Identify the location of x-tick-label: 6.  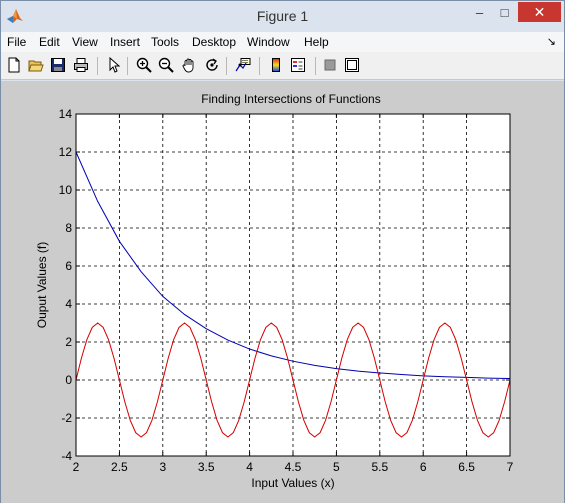
(423, 467).